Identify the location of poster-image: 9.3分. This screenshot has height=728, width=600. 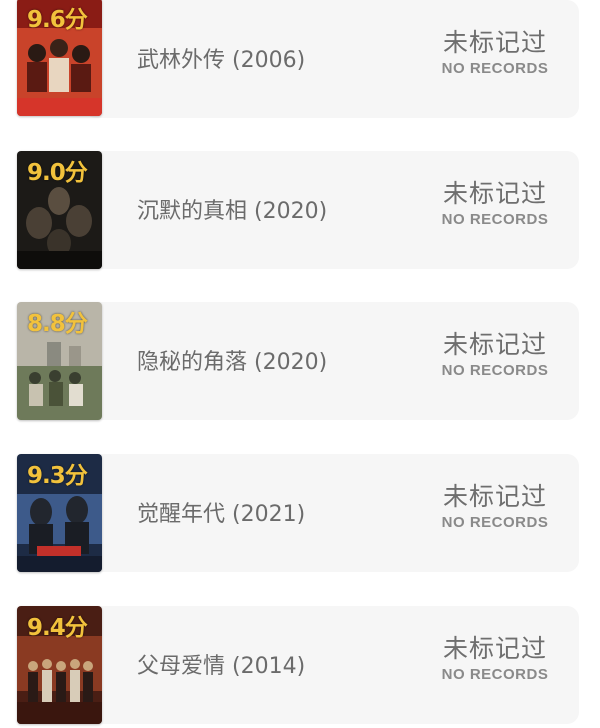
(59, 513).